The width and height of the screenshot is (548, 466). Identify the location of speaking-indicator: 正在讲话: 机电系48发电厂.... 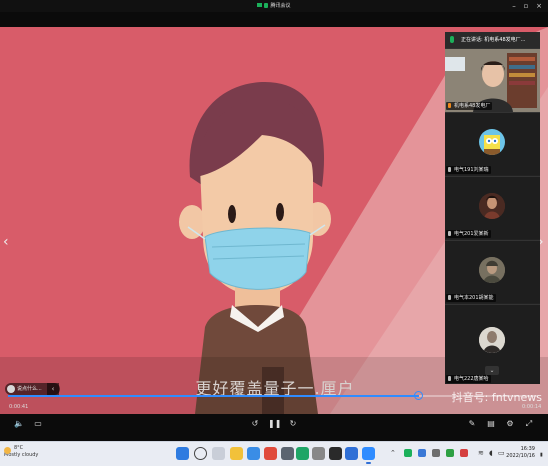
(492, 40).